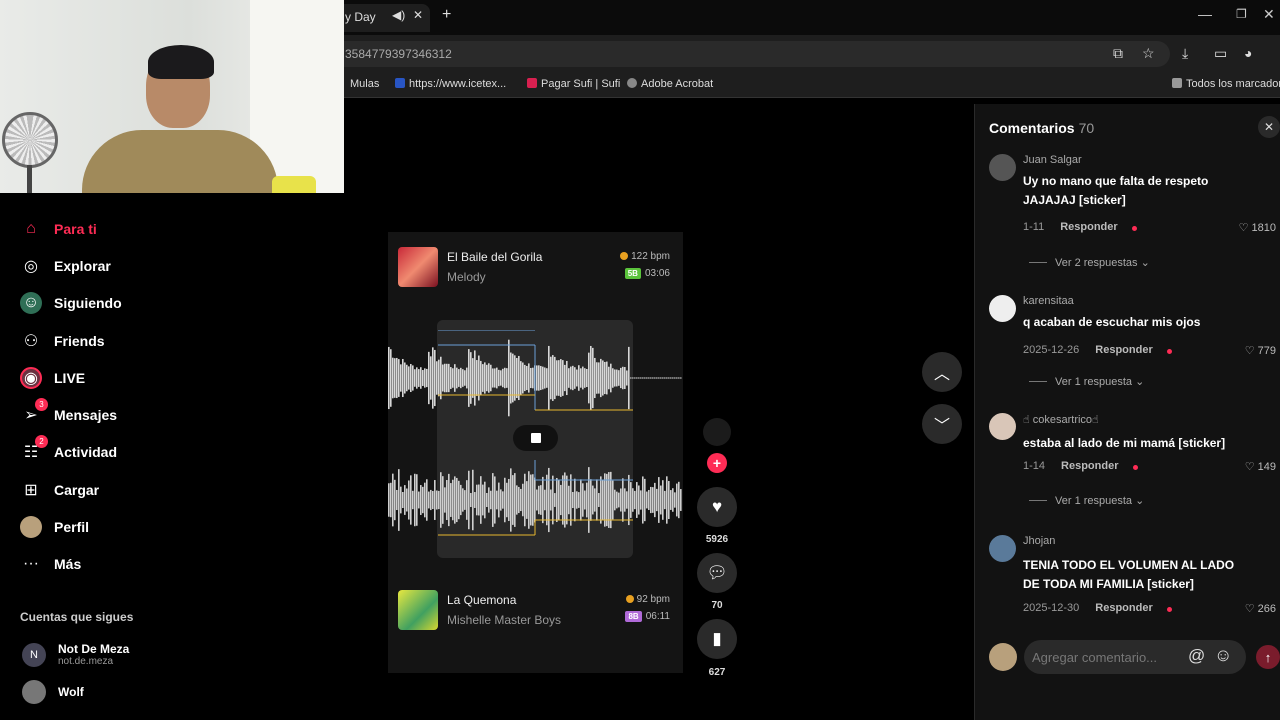 The width and height of the screenshot is (1280, 720). What do you see at coordinates (31, 303) in the screenshot?
I see `following-avatar-icon: ☺` at bounding box center [31, 303].